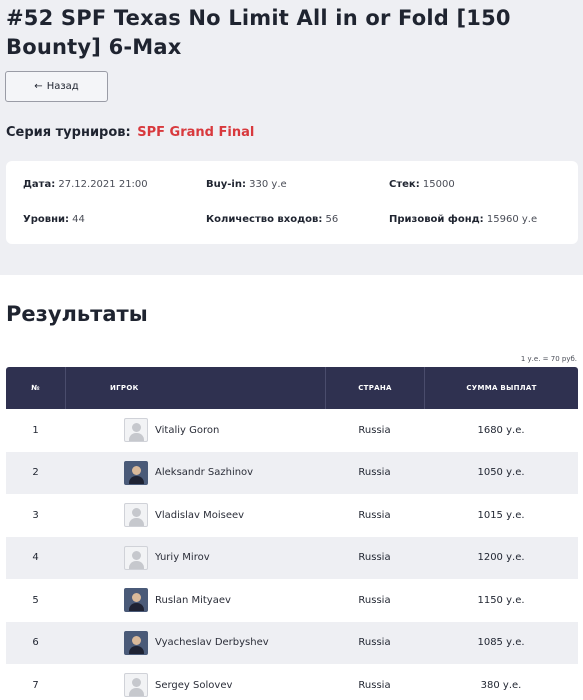 This screenshot has height=700, width=583. What do you see at coordinates (35, 685) in the screenshot?
I see `cell-num: 7` at bounding box center [35, 685].